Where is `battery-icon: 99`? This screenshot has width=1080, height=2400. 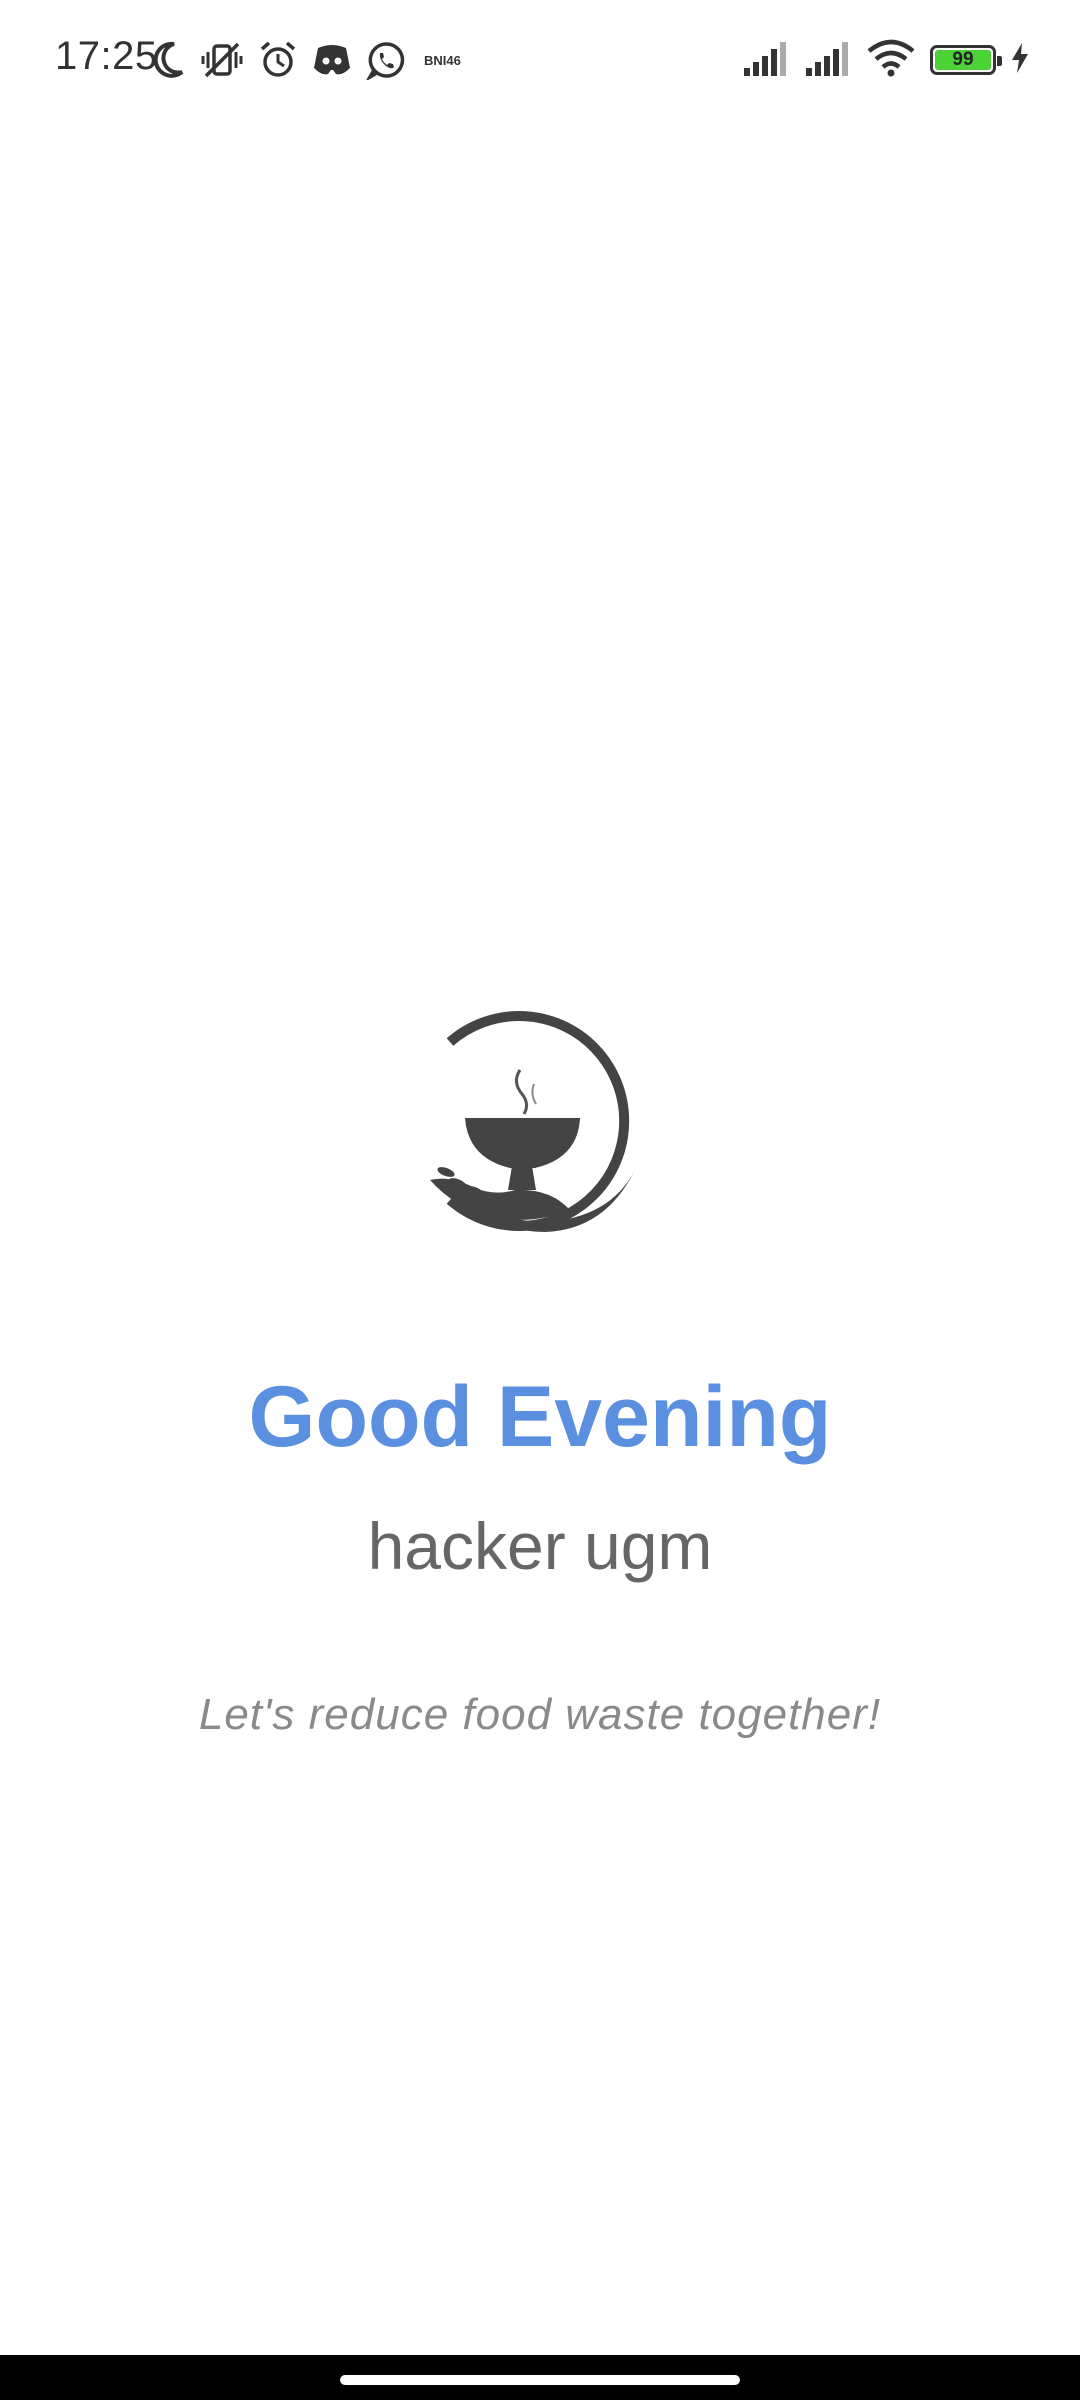
battery-icon: 99 is located at coordinates (966, 60).